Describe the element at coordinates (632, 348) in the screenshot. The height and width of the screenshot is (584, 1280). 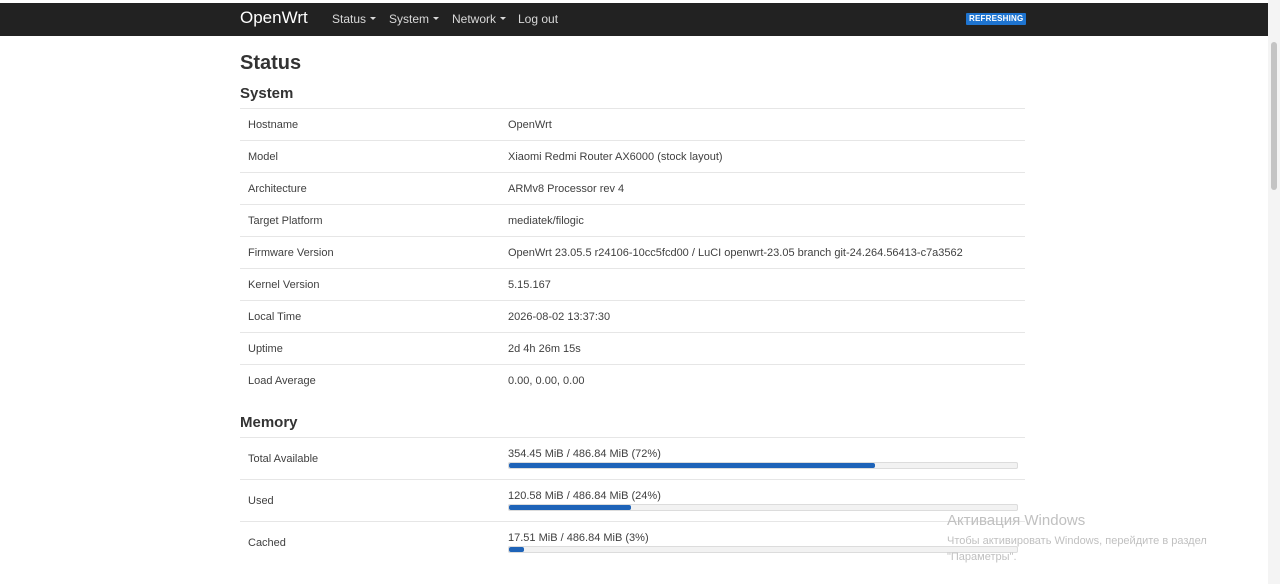
I see `table-row: Uptime 2d 4h 26m 15s` at that location.